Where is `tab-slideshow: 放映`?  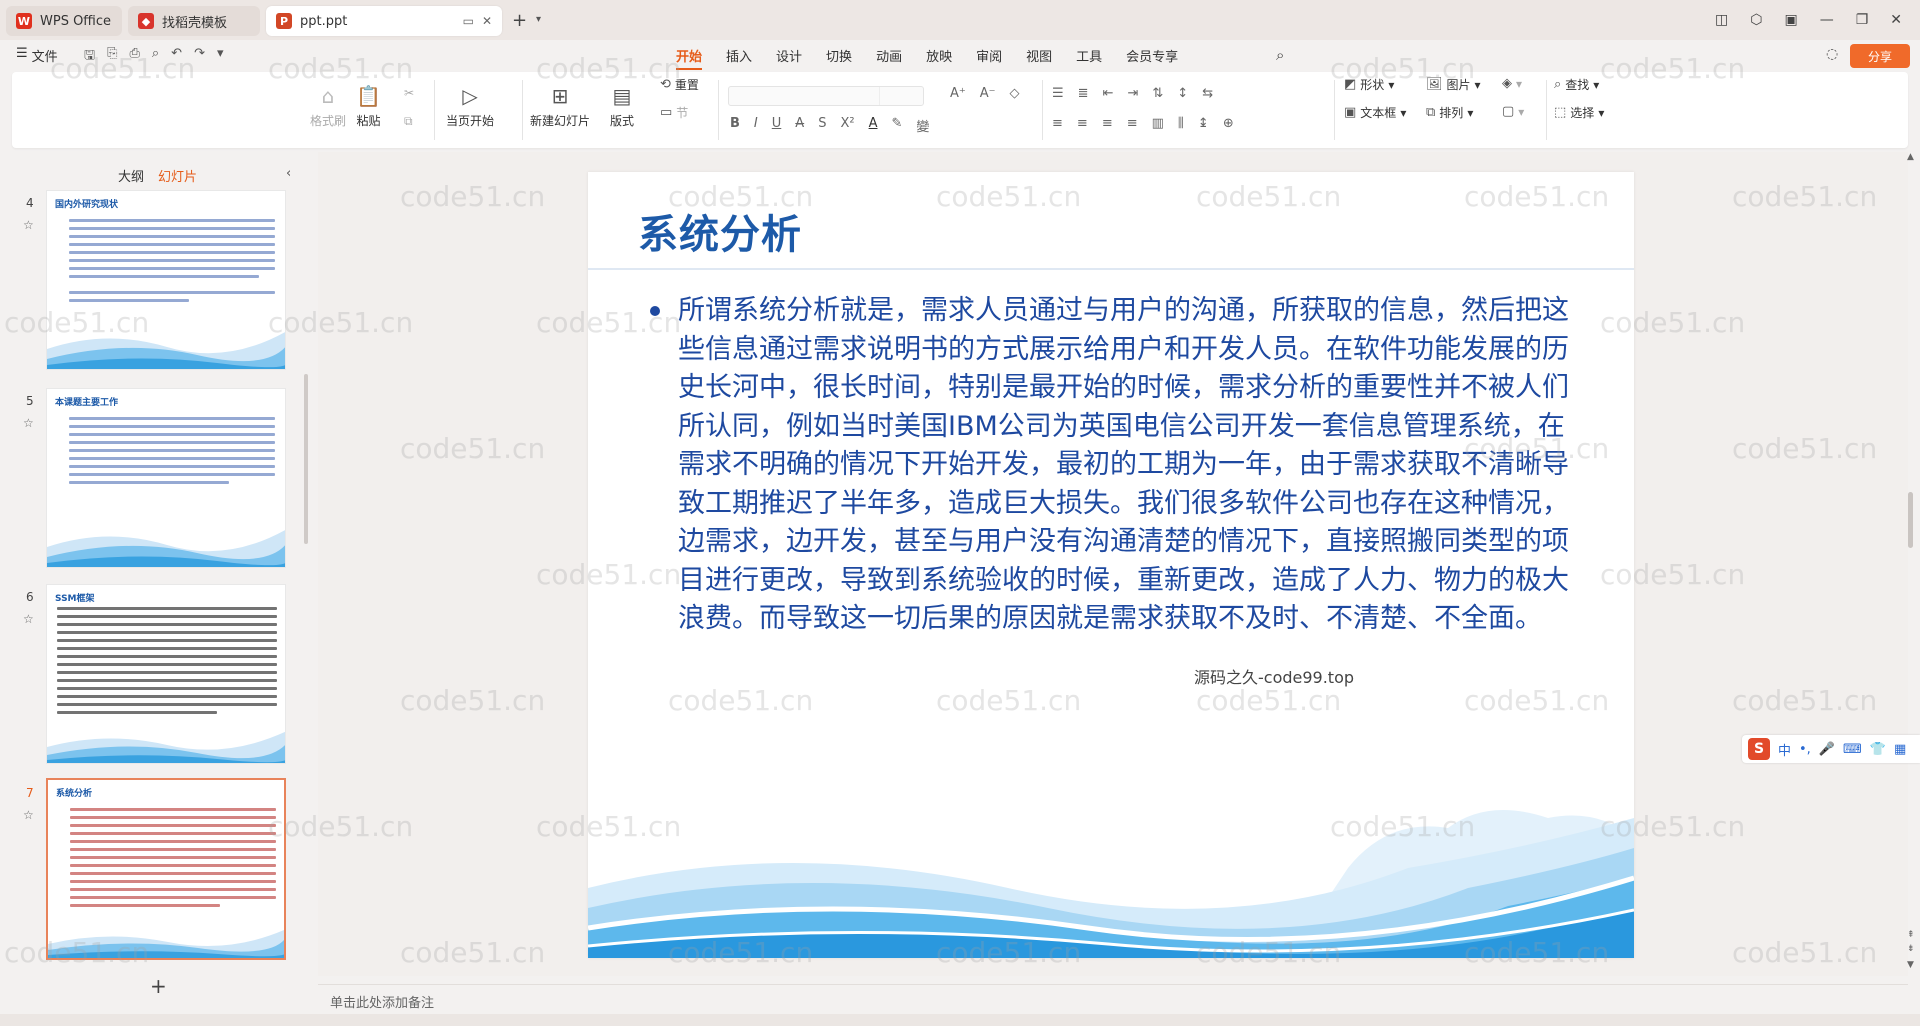 tab-slideshow: 放映 is located at coordinates (939, 55).